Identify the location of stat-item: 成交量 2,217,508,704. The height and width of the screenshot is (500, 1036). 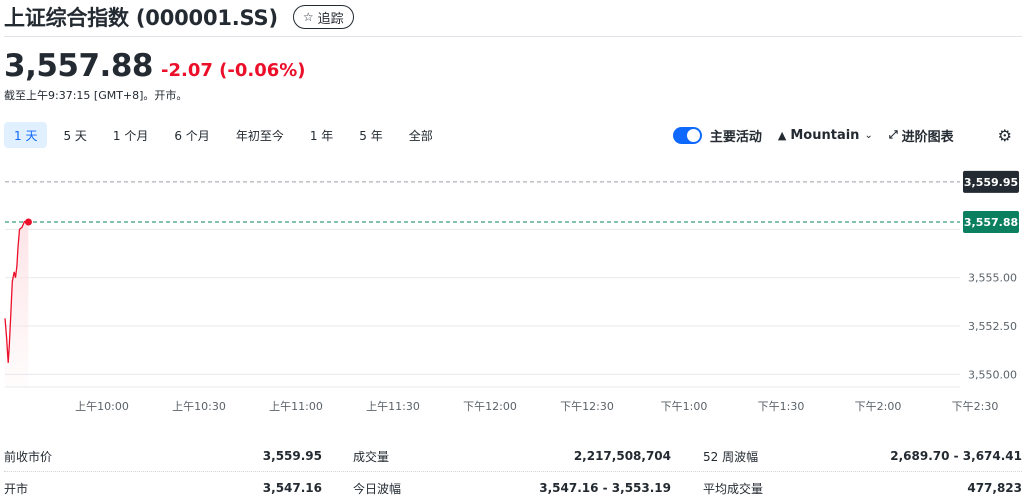
(512, 456).